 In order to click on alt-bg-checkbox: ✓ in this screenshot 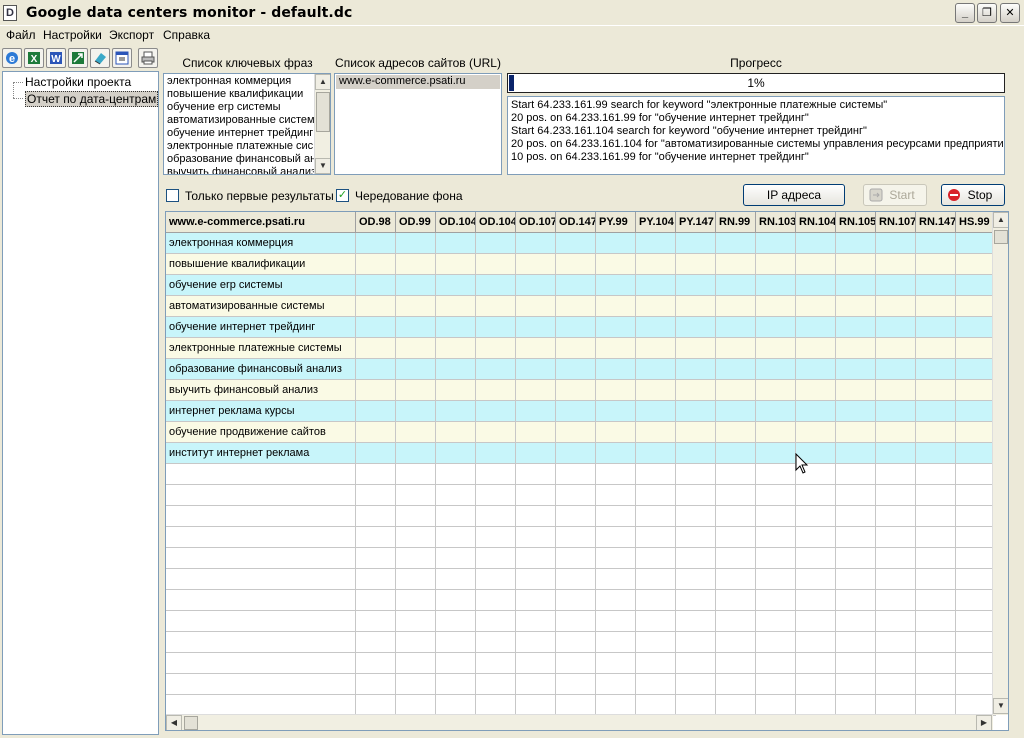, I will do `click(342, 195)`.